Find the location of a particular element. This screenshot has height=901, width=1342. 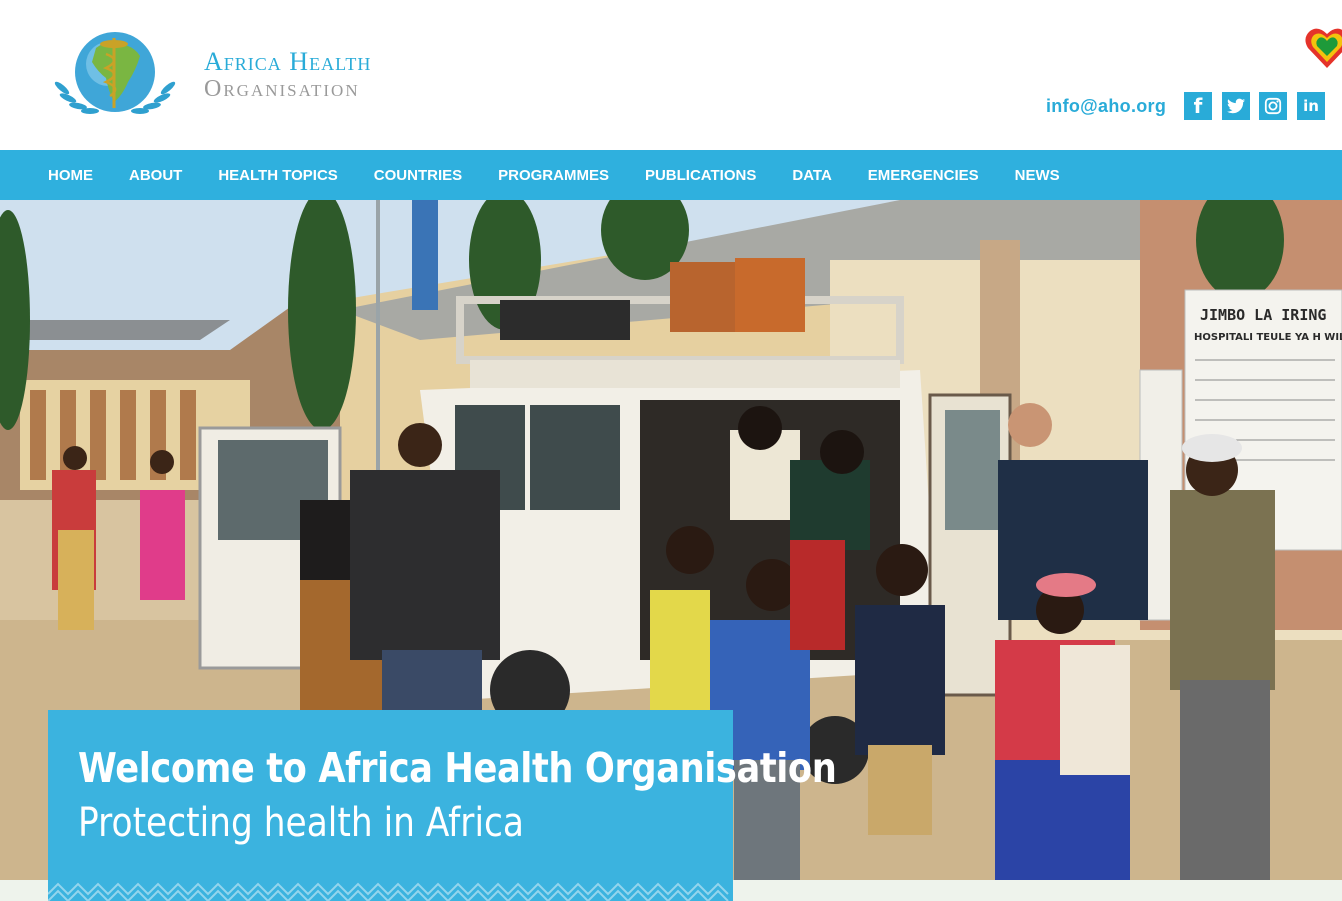

nav-item-about: ABOUT is located at coordinates (155, 175).